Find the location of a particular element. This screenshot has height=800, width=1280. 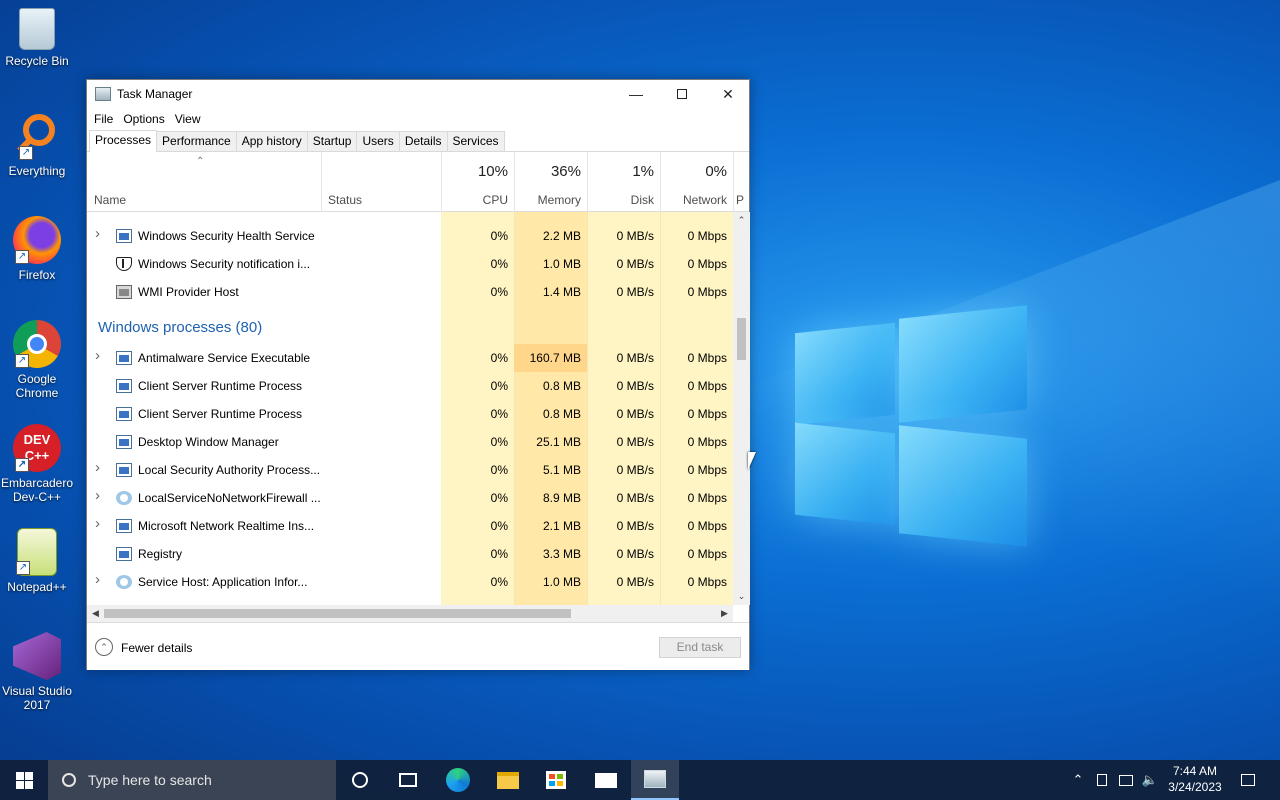

taskbar-store is located at coordinates (556, 780).